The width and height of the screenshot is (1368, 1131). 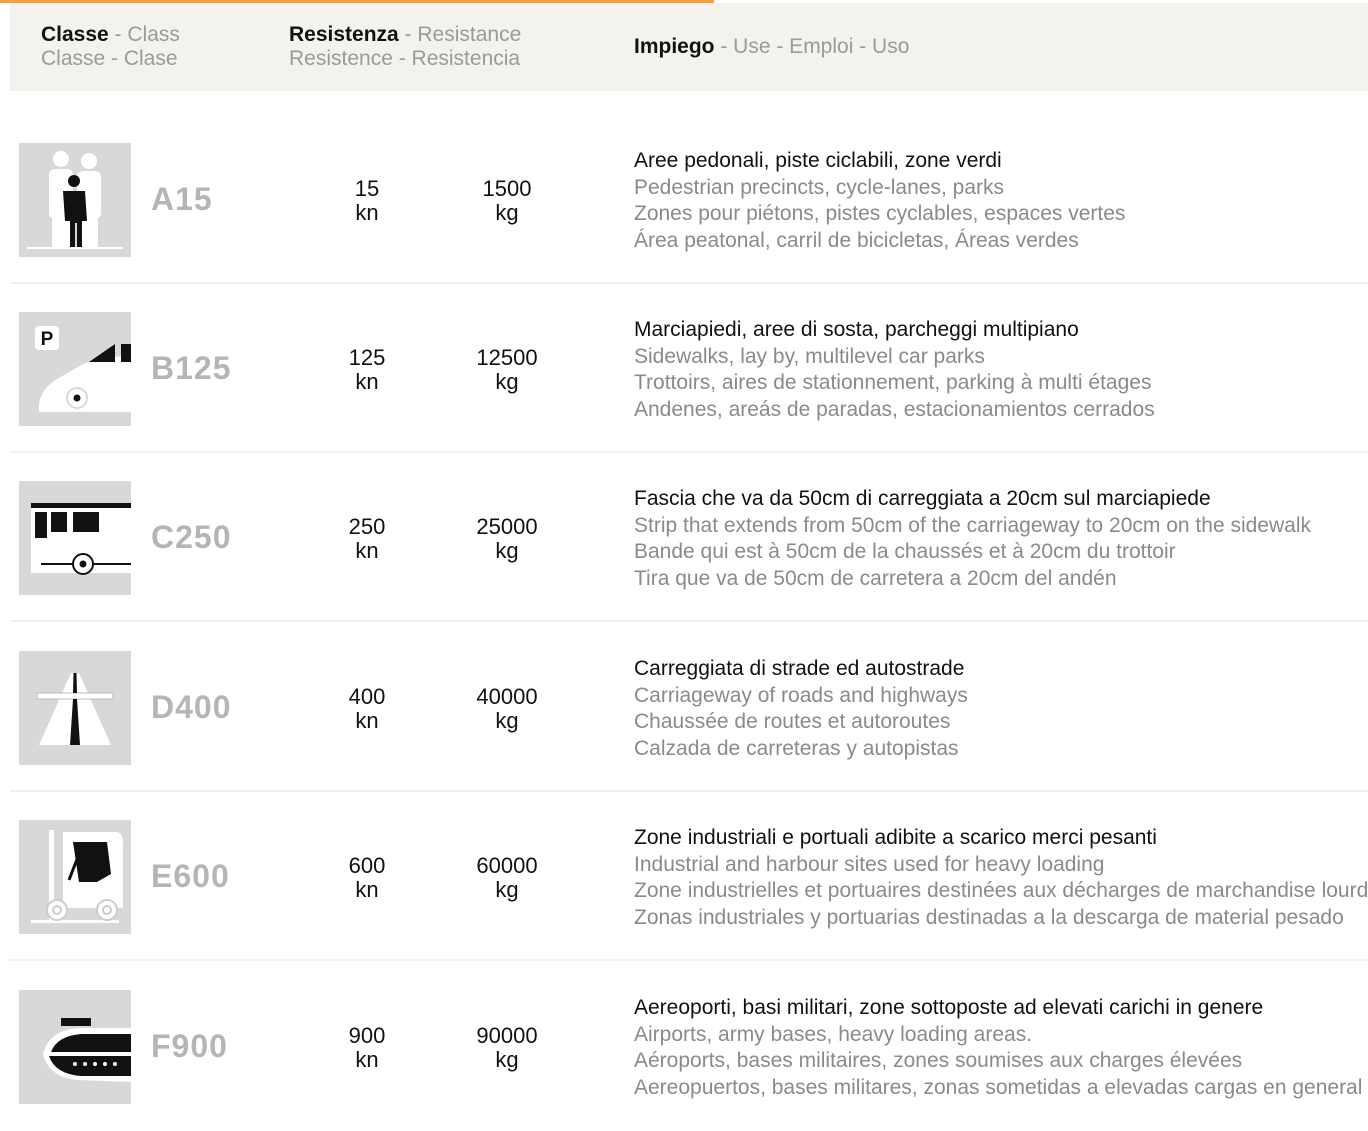 What do you see at coordinates (75, 708) in the screenshot?
I see `highway-icon` at bounding box center [75, 708].